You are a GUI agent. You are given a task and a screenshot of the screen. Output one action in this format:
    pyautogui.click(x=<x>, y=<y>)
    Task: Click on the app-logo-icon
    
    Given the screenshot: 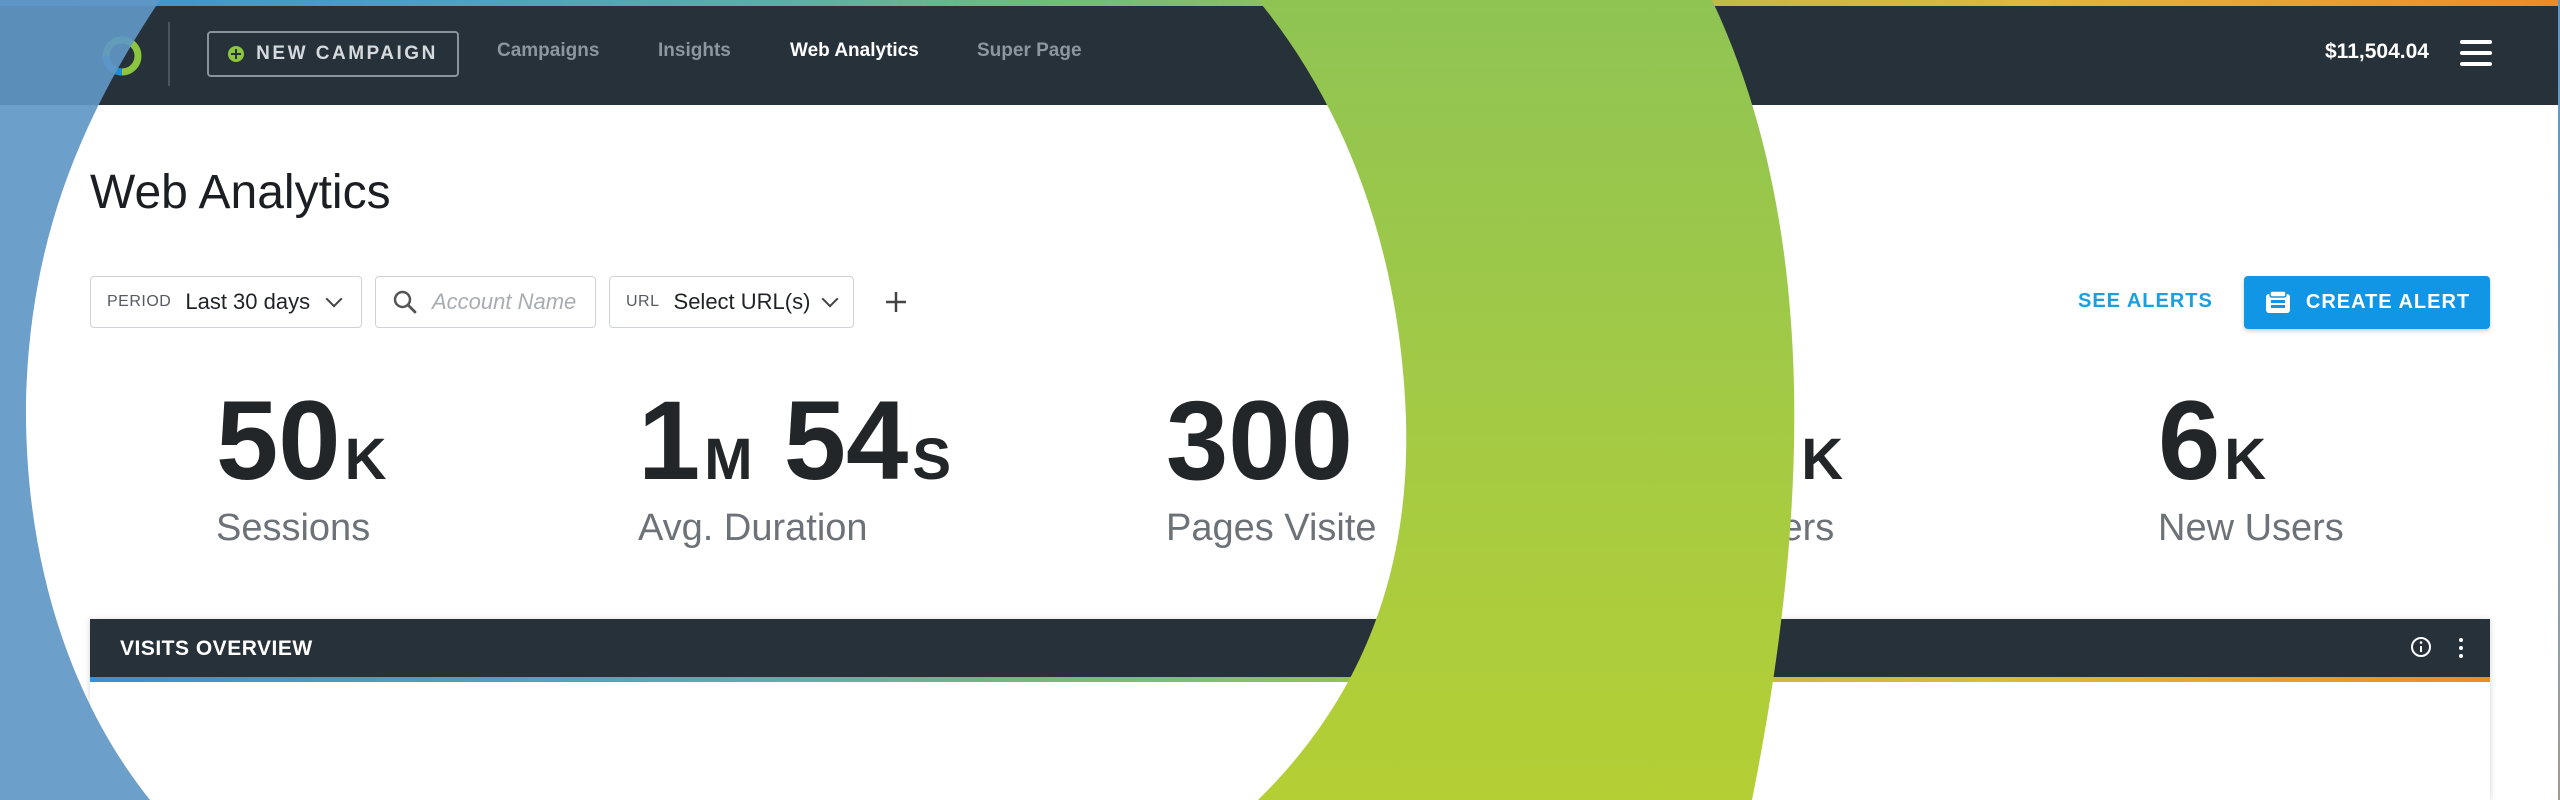 What is the action you would take?
    pyautogui.click(x=122, y=56)
    